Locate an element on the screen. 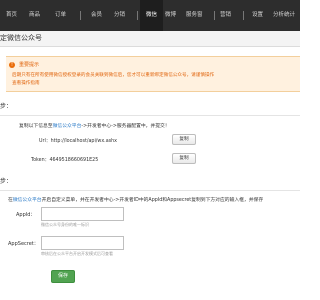  token-row: Token：4649518660691E25 is located at coordinates (64, 159).